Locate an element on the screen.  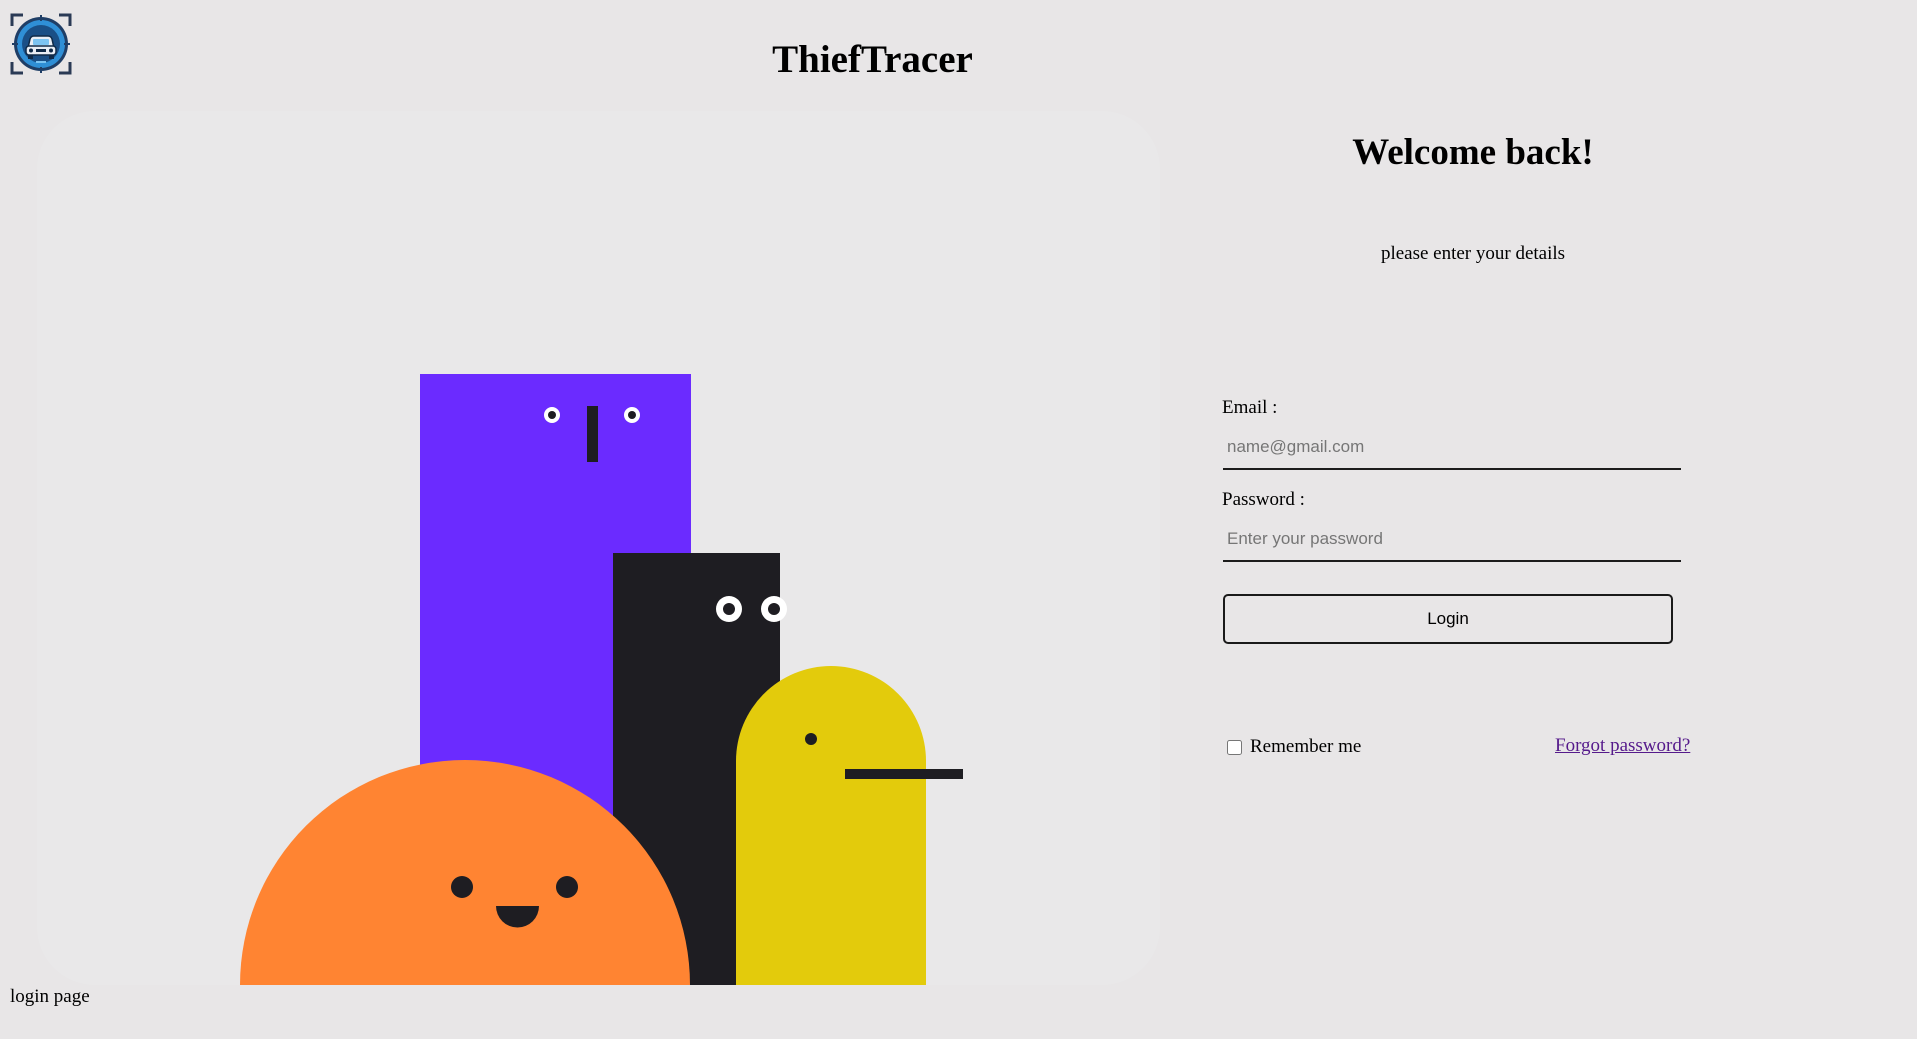
welcome-heading: Welcome back! is located at coordinates (1473, 152).